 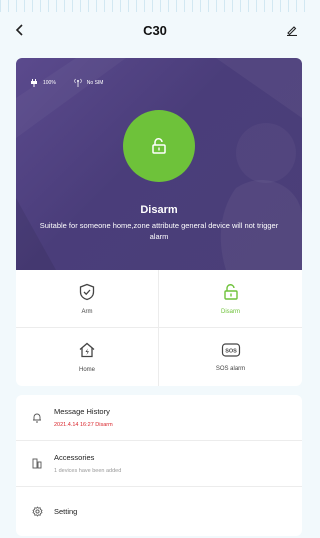 I want to click on setting-item: Setting, so click(x=159, y=511).